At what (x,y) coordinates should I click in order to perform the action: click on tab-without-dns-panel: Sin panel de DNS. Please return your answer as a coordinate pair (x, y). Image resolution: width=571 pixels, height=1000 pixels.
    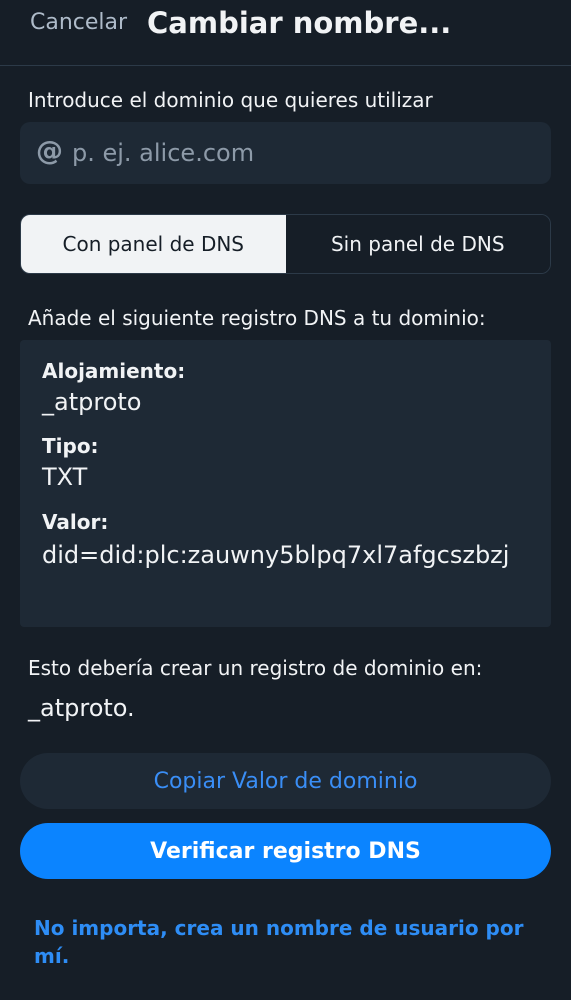
    Looking at the image, I should click on (417, 244).